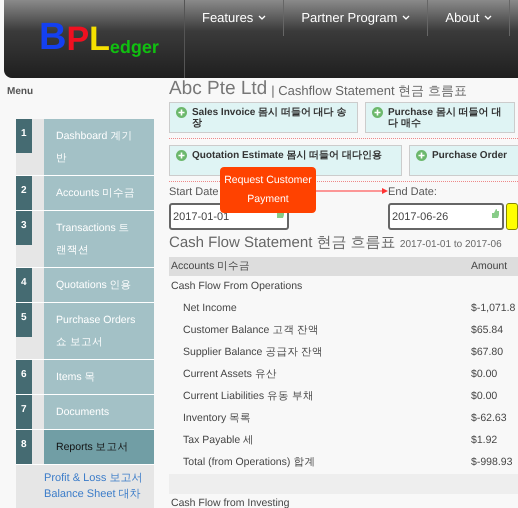  What do you see at coordinates (24, 320) in the screenshot?
I see `menu-number: 5` at bounding box center [24, 320].